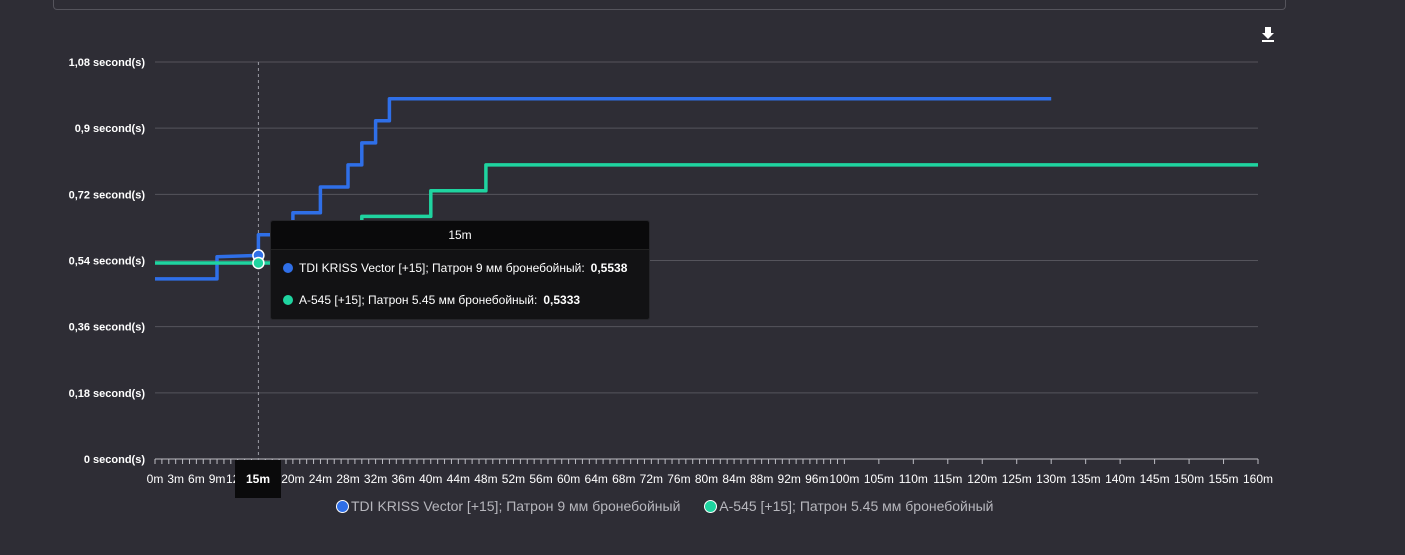  I want to click on x-tick-label: 120m, so click(982, 479).